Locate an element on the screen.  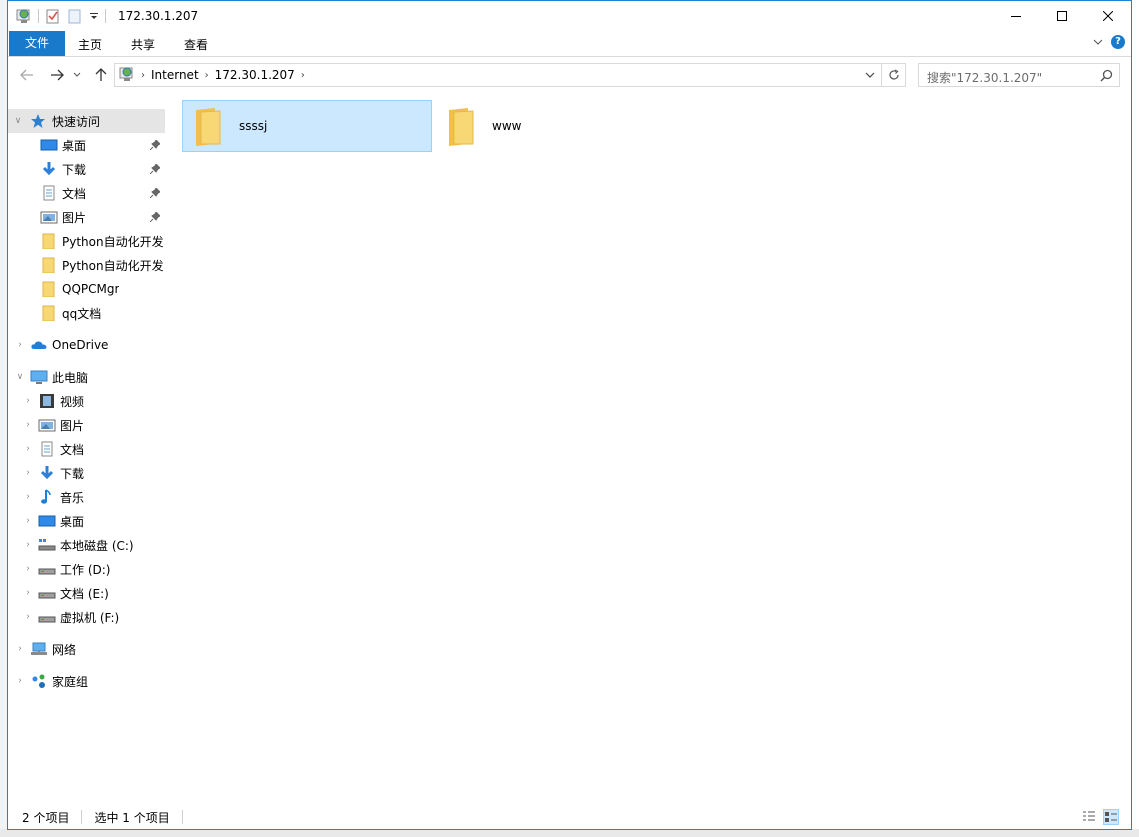
quick-access-toolbar is located at coordinates (61, 16).